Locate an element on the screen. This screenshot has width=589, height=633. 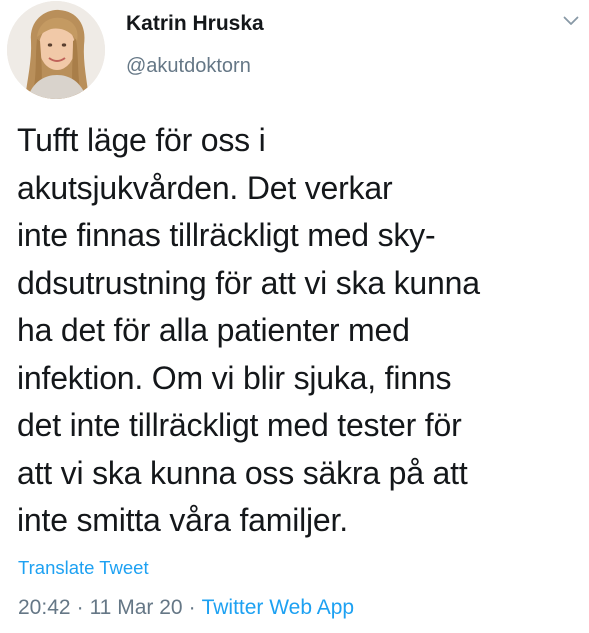
tweet-date: 11 Mar 20 is located at coordinates (136, 607).